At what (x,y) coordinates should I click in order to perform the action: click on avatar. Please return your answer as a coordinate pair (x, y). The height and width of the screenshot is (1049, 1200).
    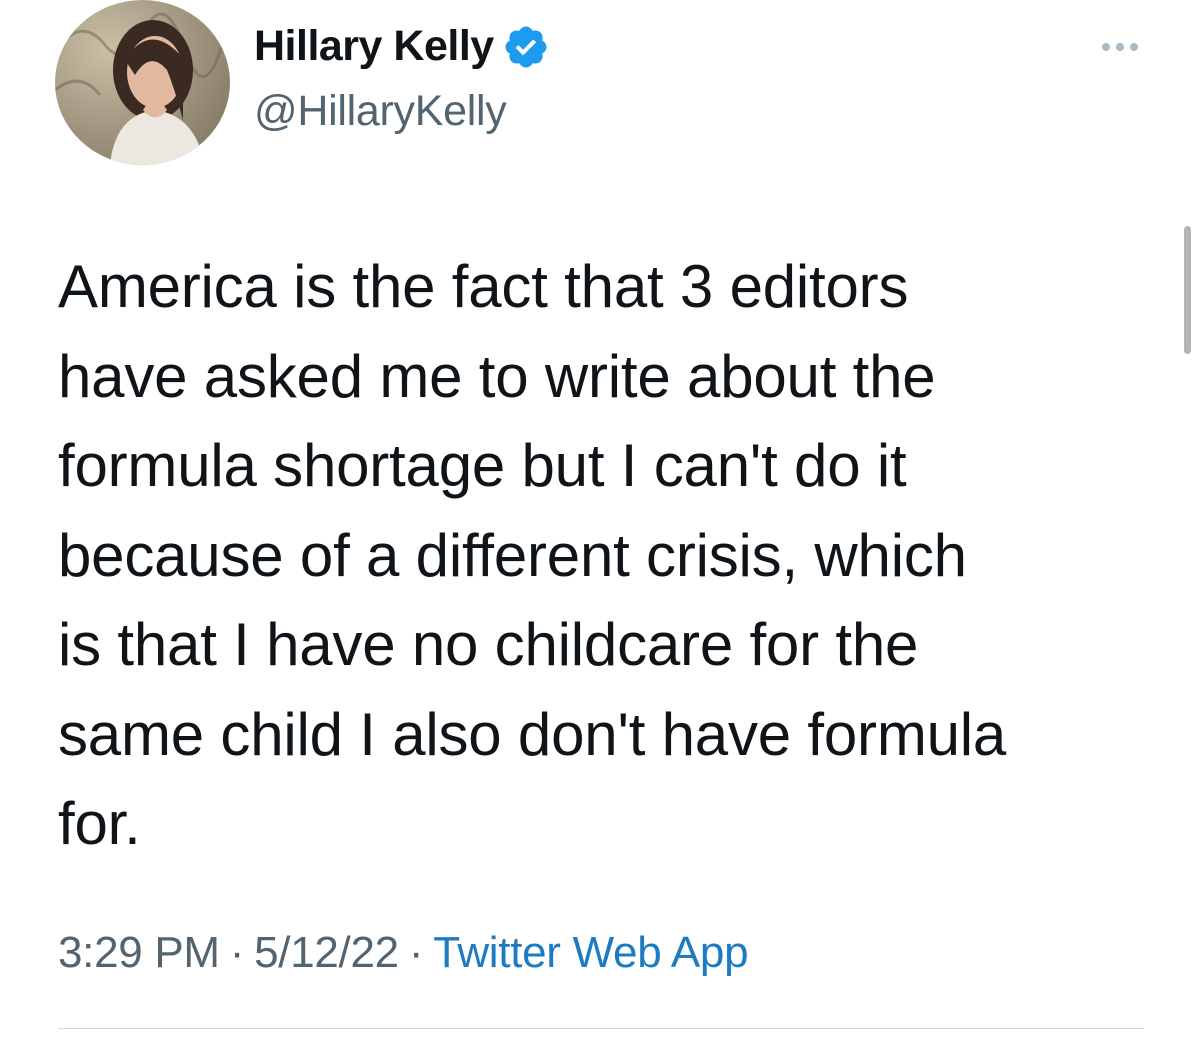
    Looking at the image, I should click on (142, 82).